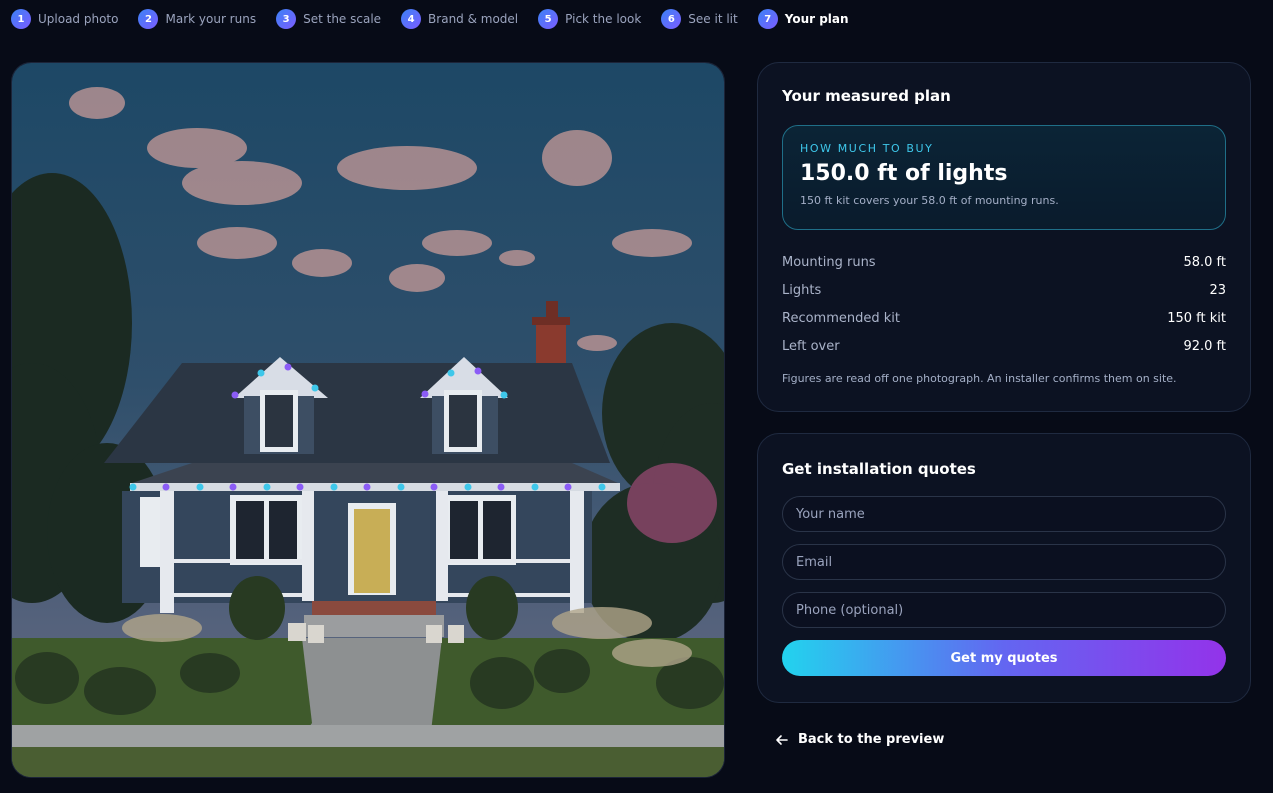  Describe the element at coordinates (829, 262) in the screenshot. I see `stat-label: Mounting runs` at that location.